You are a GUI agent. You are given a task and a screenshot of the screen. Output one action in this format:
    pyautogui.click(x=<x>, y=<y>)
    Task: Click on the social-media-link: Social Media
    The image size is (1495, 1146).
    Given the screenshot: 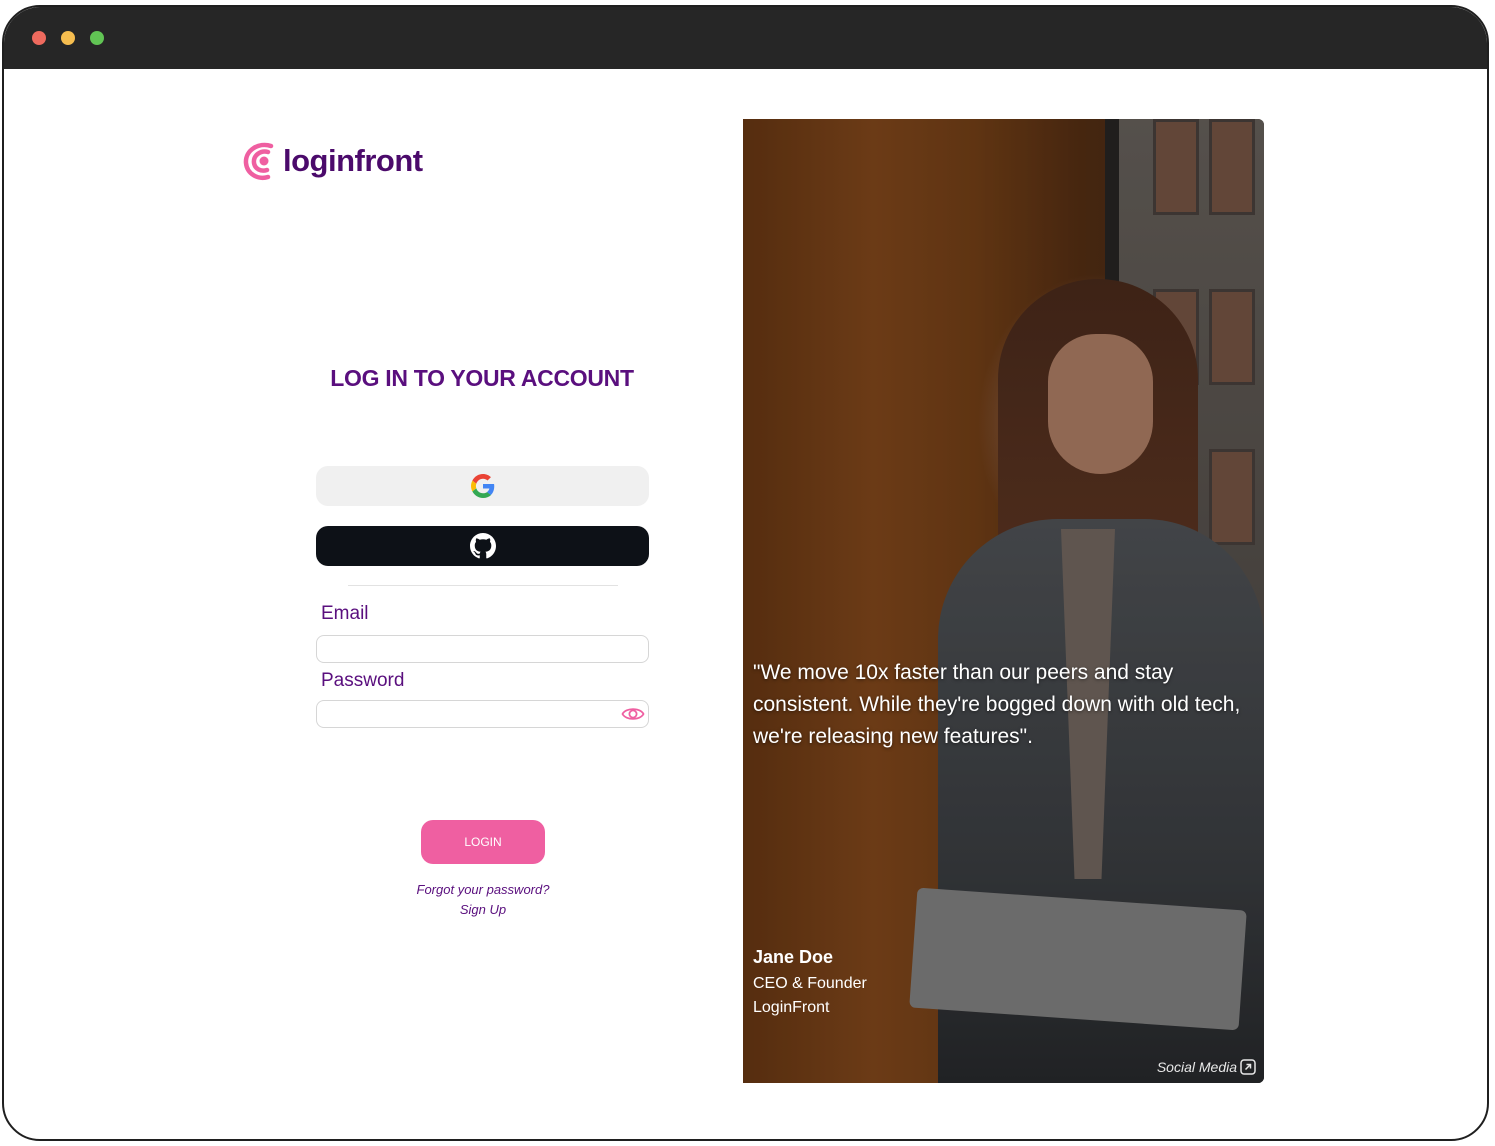 What is the action you would take?
    pyautogui.click(x=1206, y=1067)
    